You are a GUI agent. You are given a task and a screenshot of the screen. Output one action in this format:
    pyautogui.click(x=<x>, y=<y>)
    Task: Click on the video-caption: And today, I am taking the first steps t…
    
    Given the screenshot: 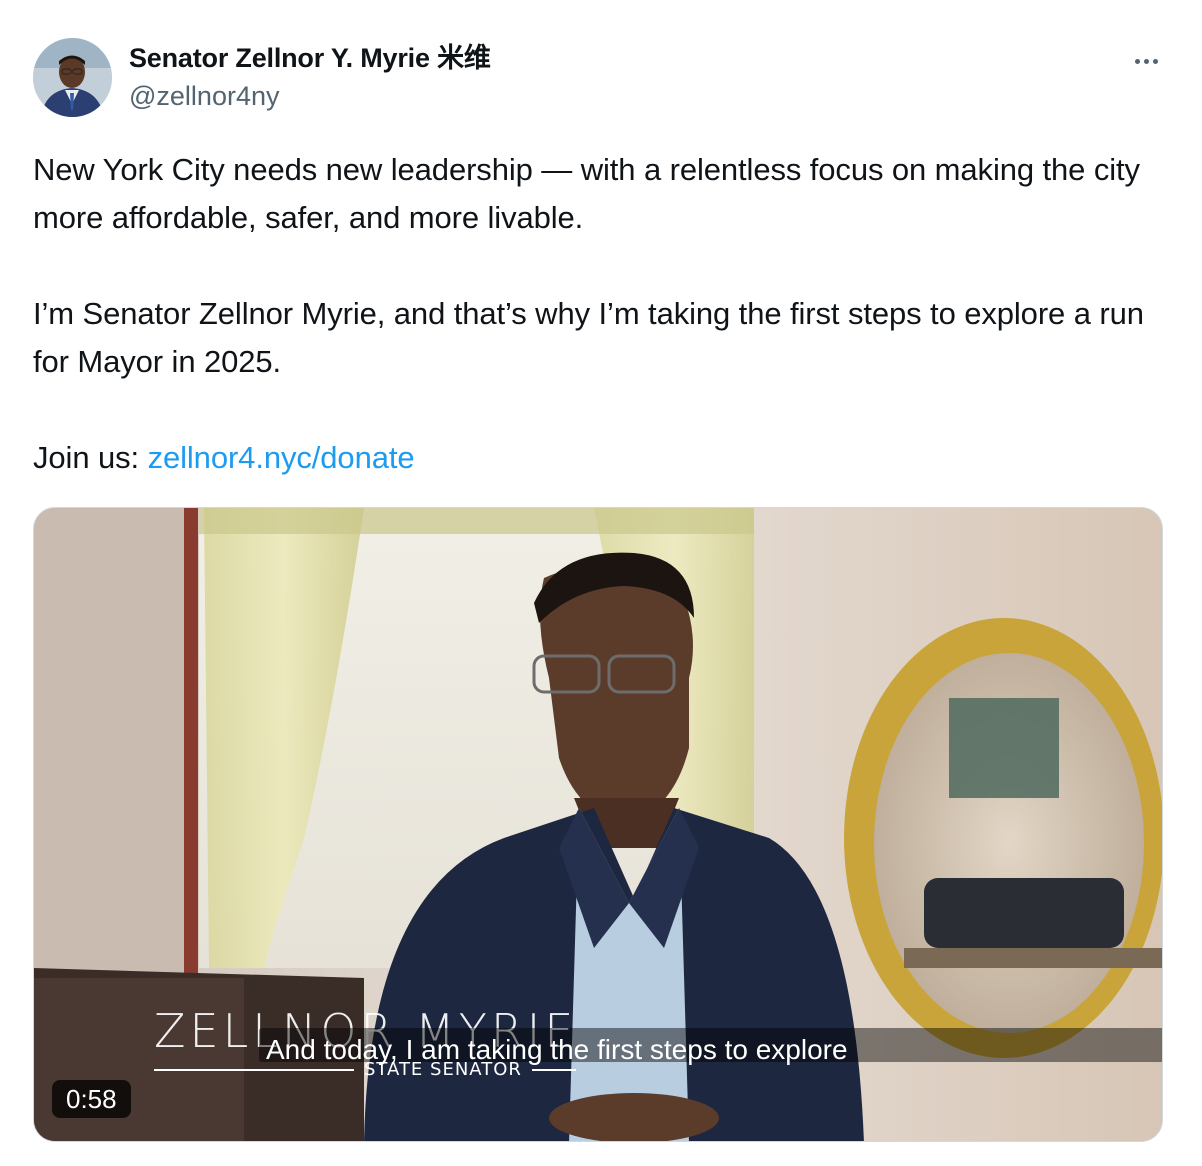 What is the action you would take?
    pyautogui.click(x=557, y=1049)
    